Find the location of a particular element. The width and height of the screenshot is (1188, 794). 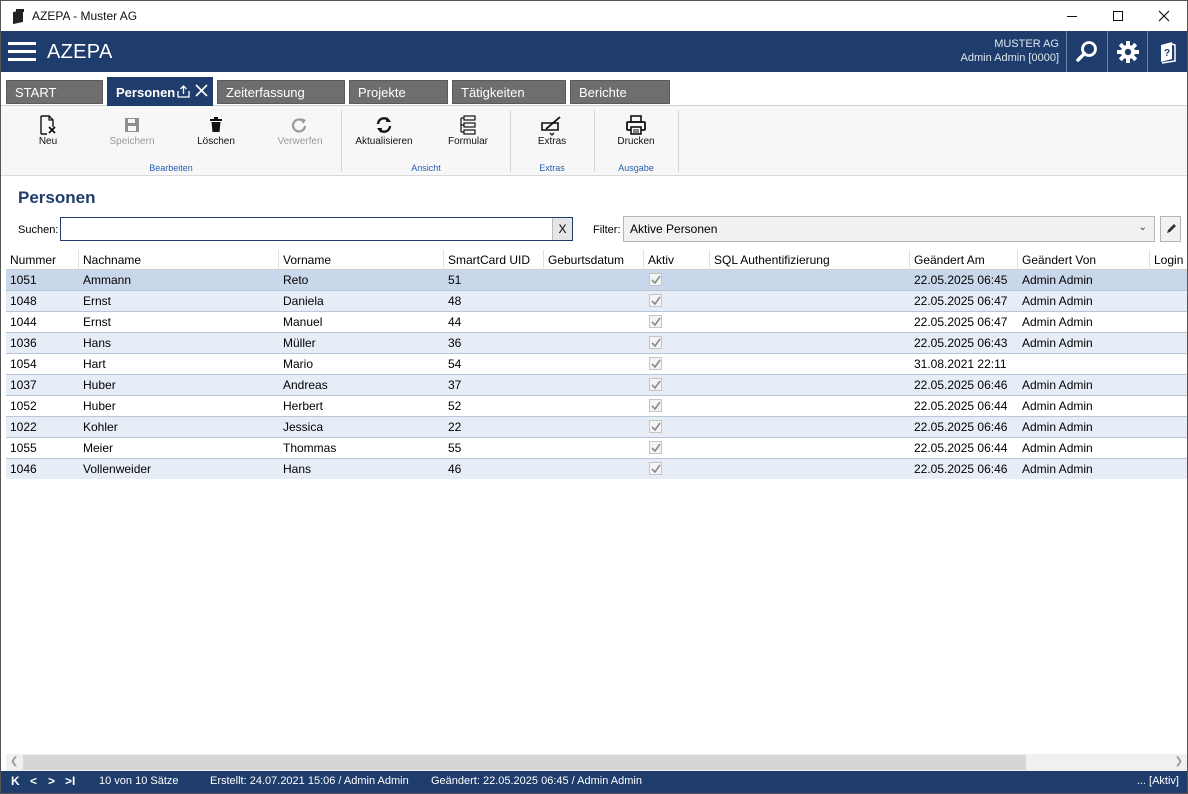

cell-uid: 46 is located at coordinates (455, 469).